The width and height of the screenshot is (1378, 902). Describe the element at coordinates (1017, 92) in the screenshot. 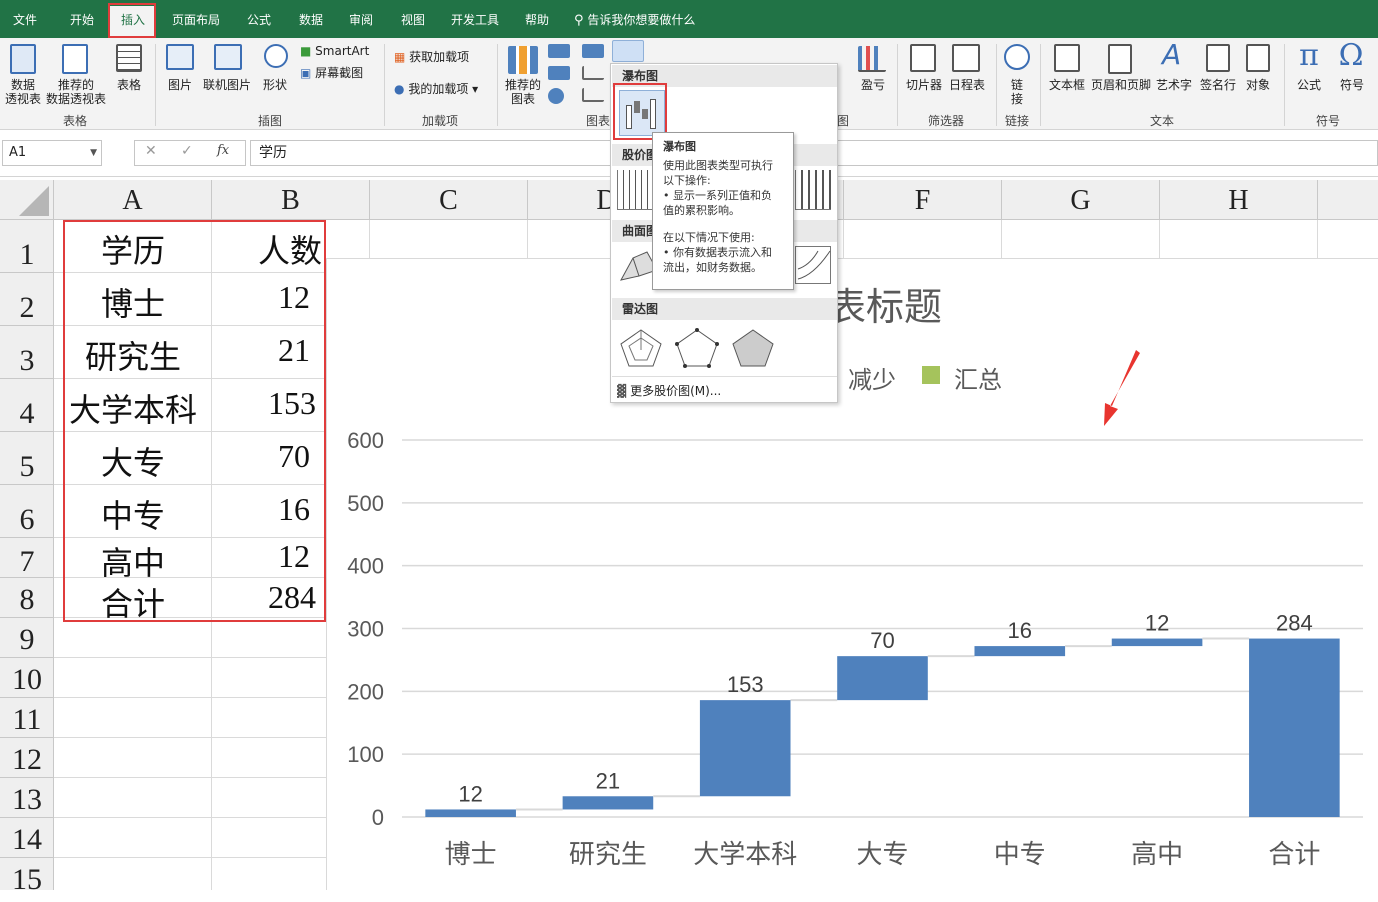

I see `link-button: 链接` at that location.